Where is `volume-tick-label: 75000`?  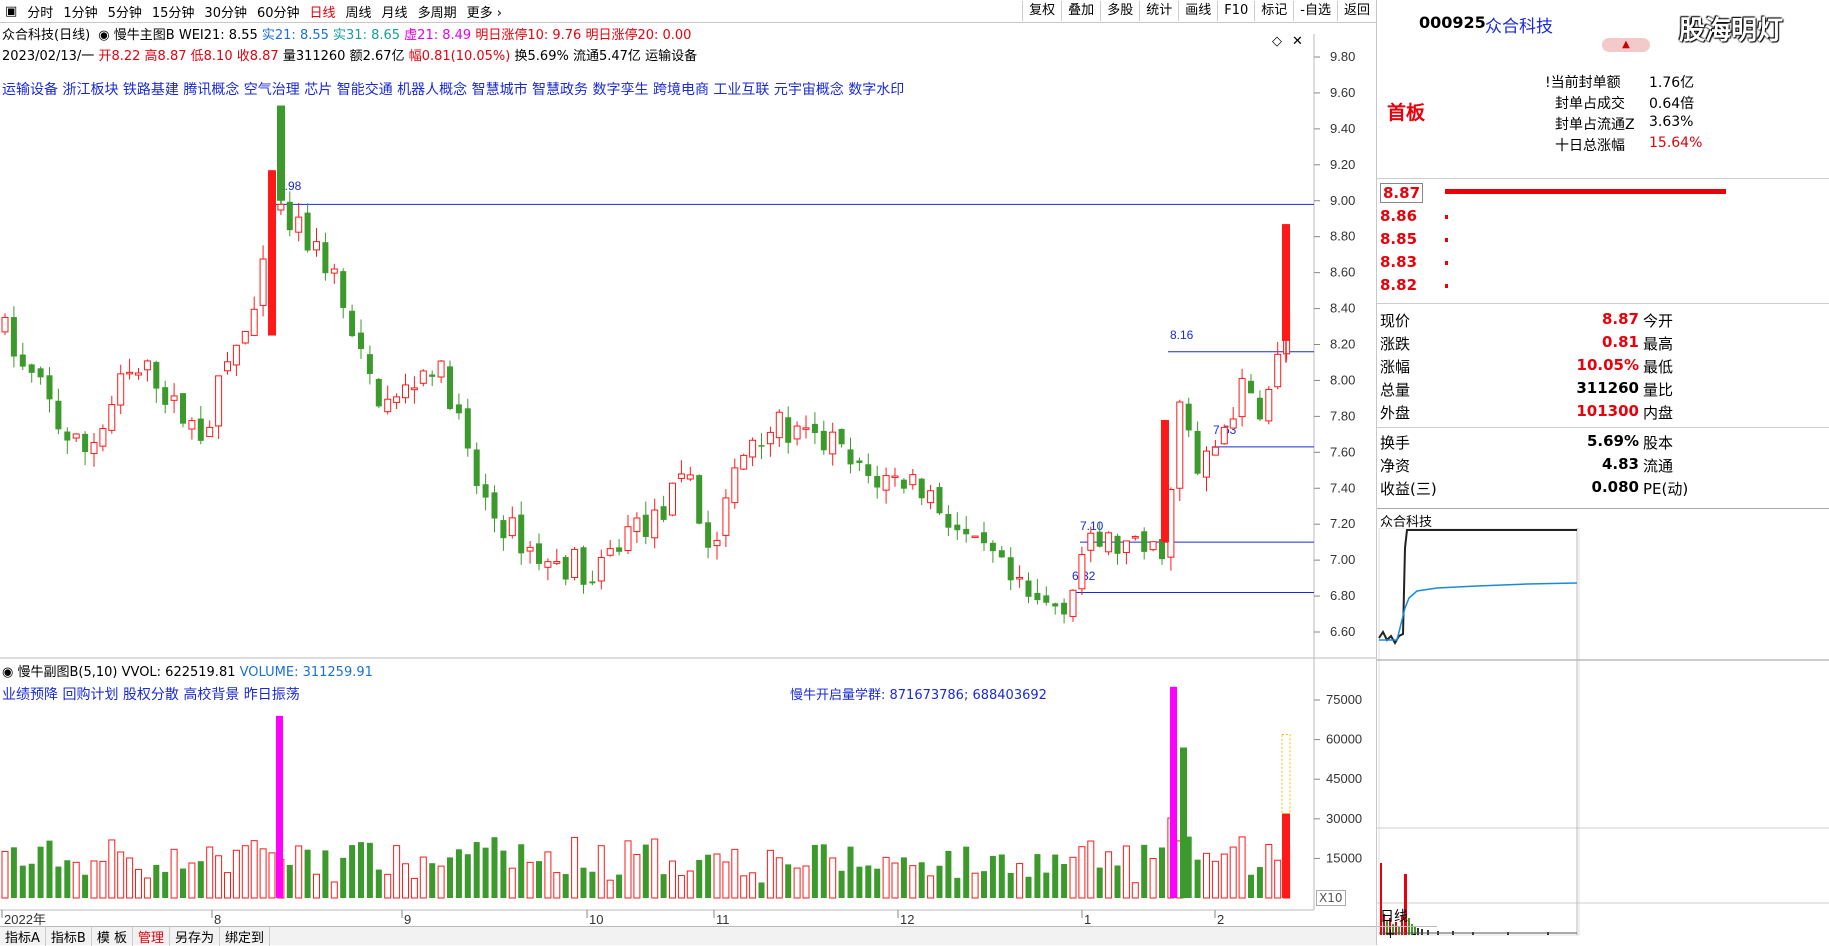 volume-tick-label: 75000 is located at coordinates (1344, 699).